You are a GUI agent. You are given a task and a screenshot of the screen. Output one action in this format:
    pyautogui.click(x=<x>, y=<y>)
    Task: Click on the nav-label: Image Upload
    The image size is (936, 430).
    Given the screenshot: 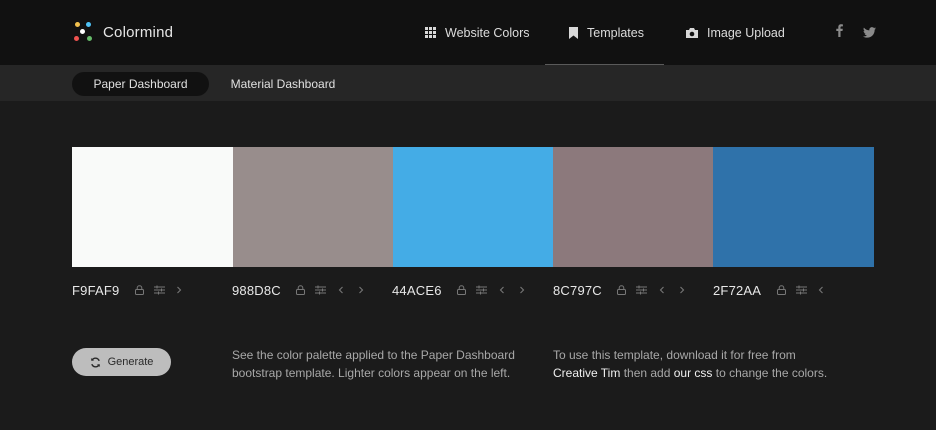 What is the action you would take?
    pyautogui.click(x=746, y=32)
    